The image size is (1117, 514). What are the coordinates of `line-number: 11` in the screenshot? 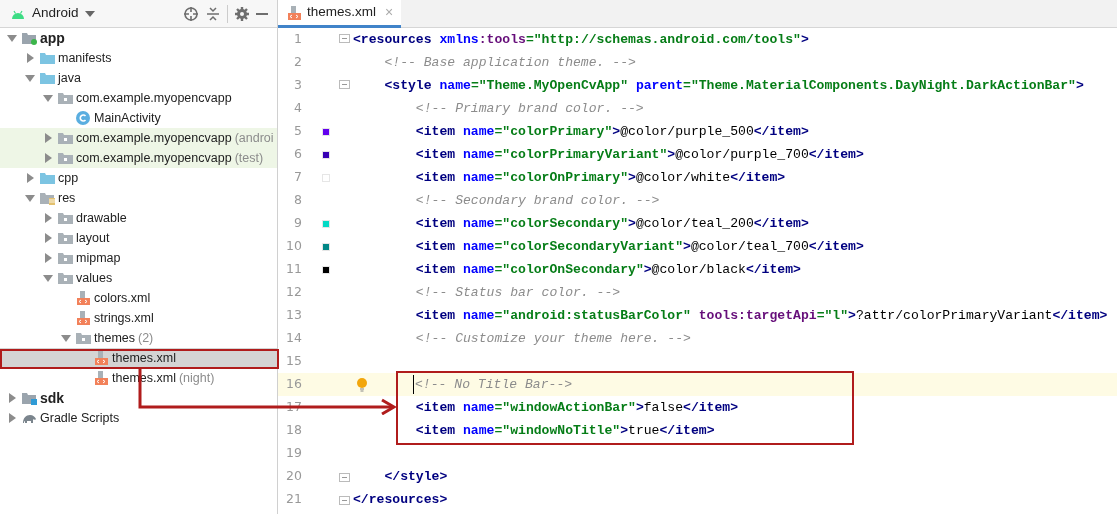 It's located at (293, 269).